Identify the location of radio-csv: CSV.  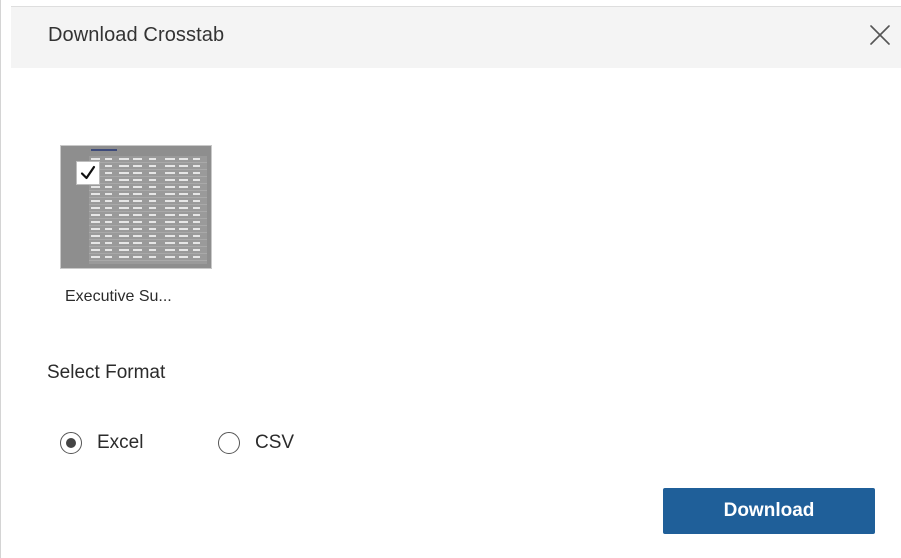
(256, 443).